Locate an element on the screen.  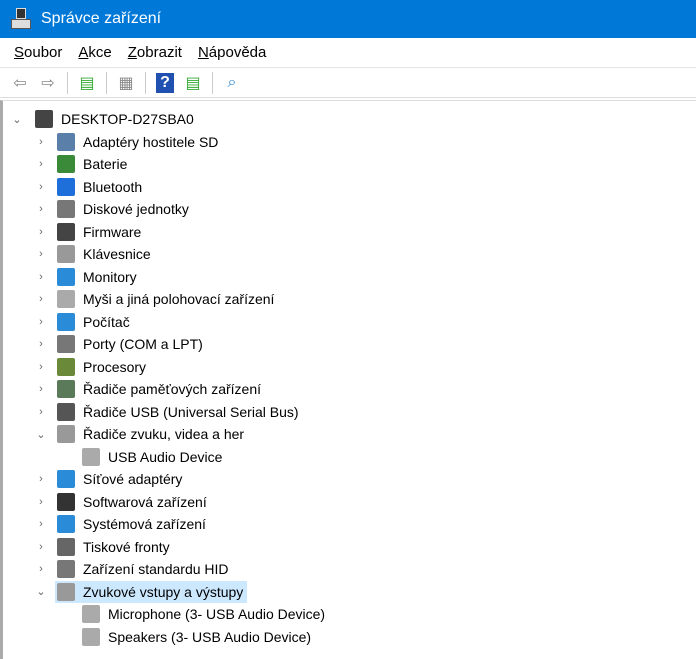
tree-category: ⌄ Zvukové vstupy a výstupy is located at coordinates (142, 591).